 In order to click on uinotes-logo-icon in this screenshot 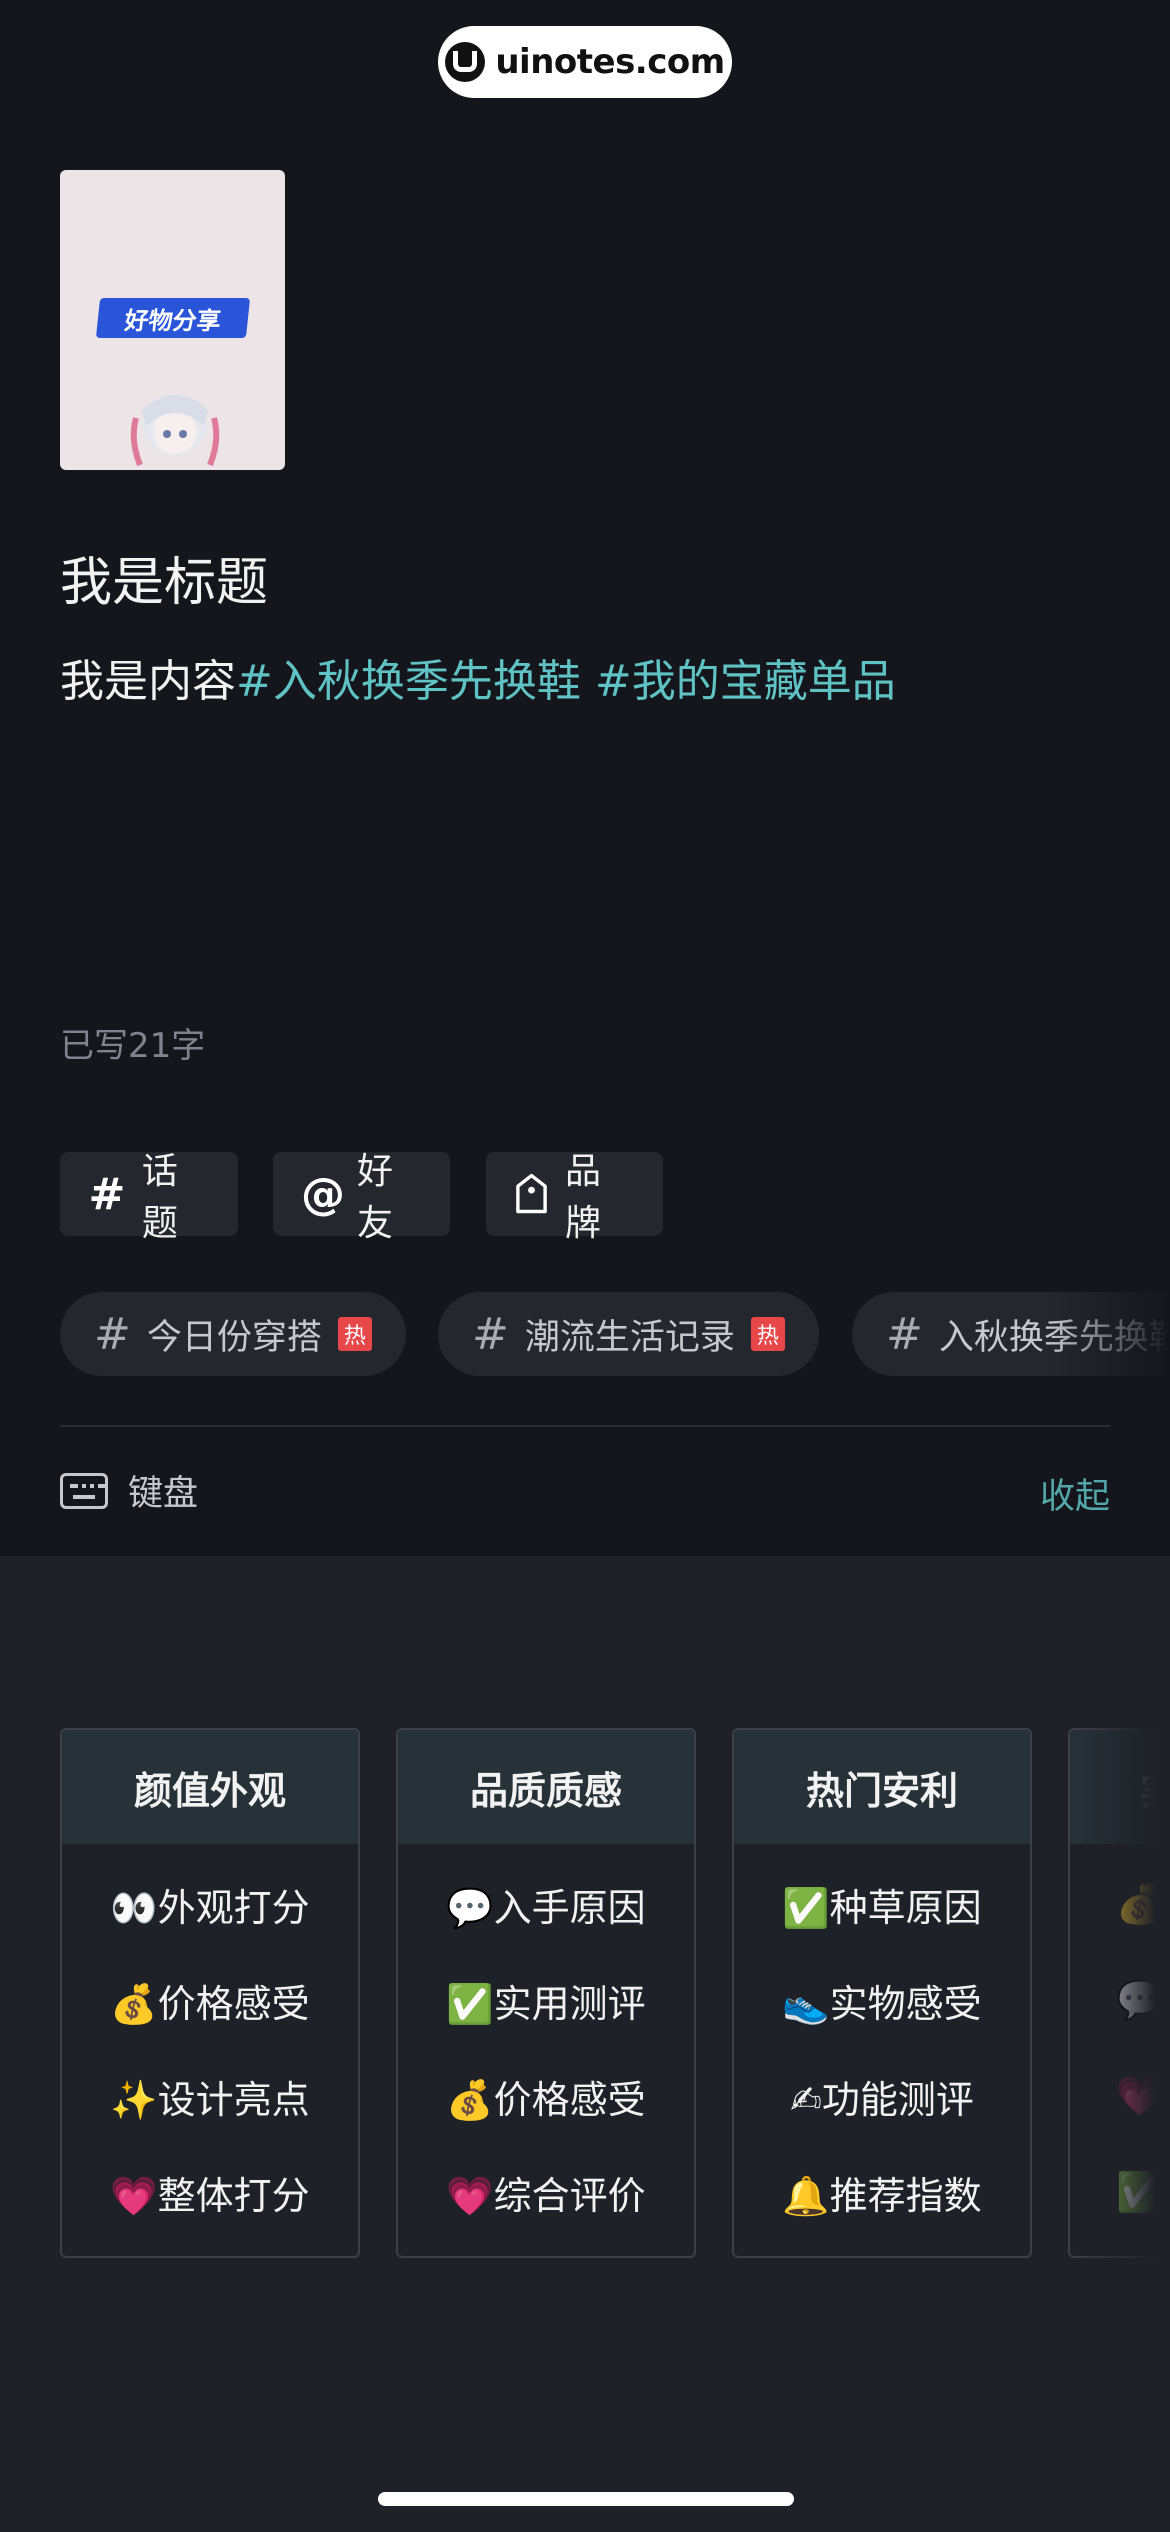, I will do `click(465, 62)`.